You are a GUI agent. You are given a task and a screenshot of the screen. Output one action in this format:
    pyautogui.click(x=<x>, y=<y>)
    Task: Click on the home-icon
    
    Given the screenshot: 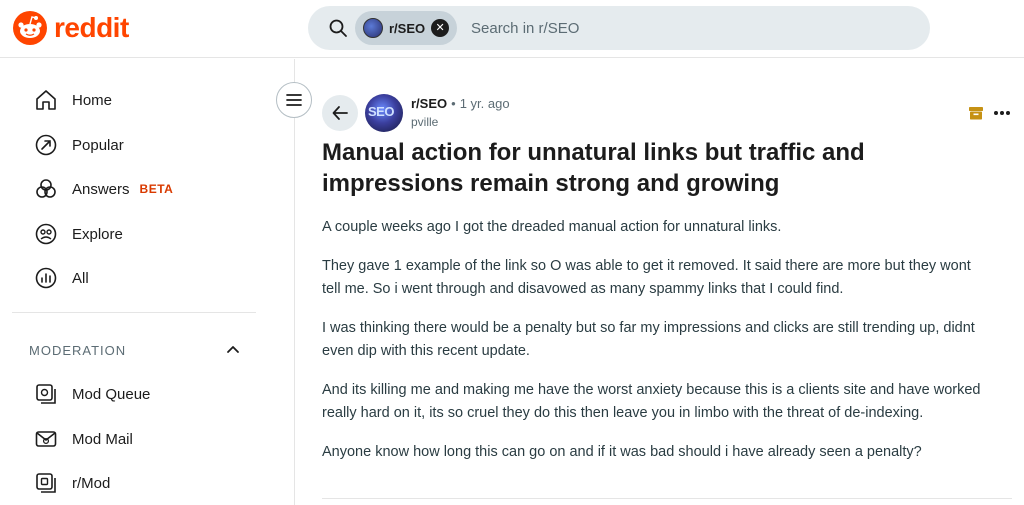 What is the action you would take?
    pyautogui.click(x=46, y=100)
    